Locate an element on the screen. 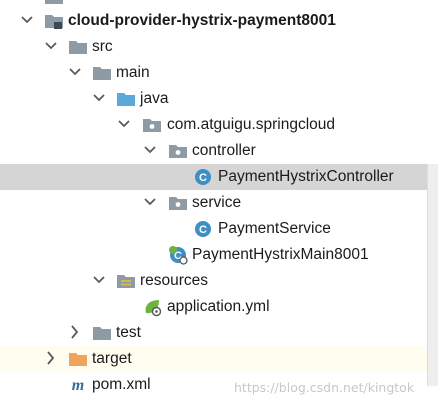 Image resolution: width=438 pixels, height=407 pixels. tree-row-package: com.atguigu.springcloud is located at coordinates (219, 125).